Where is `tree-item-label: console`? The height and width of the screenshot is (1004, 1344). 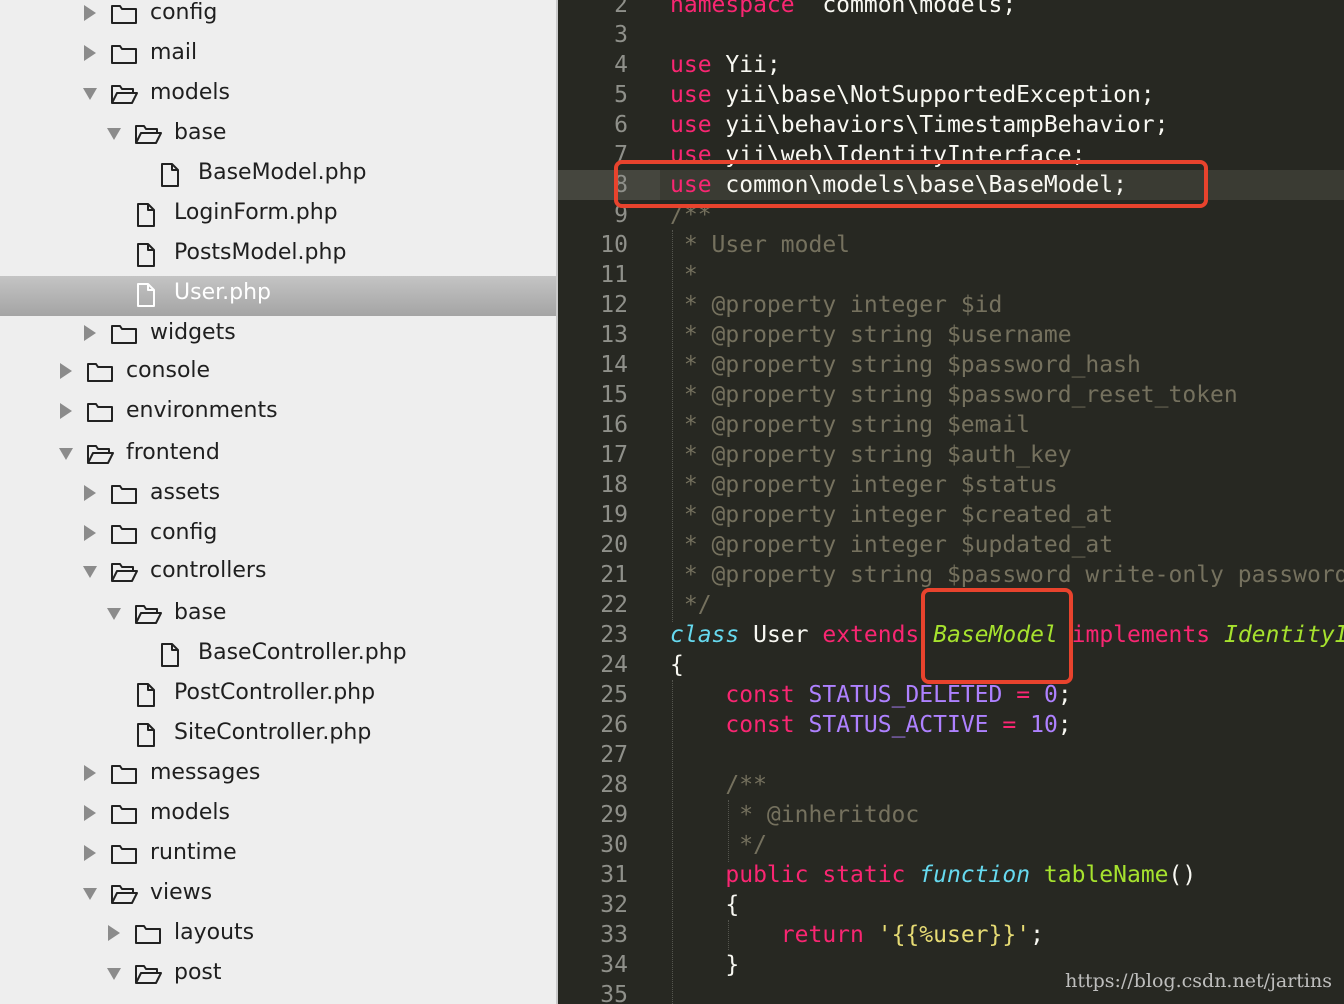
tree-item-label: console is located at coordinates (168, 370).